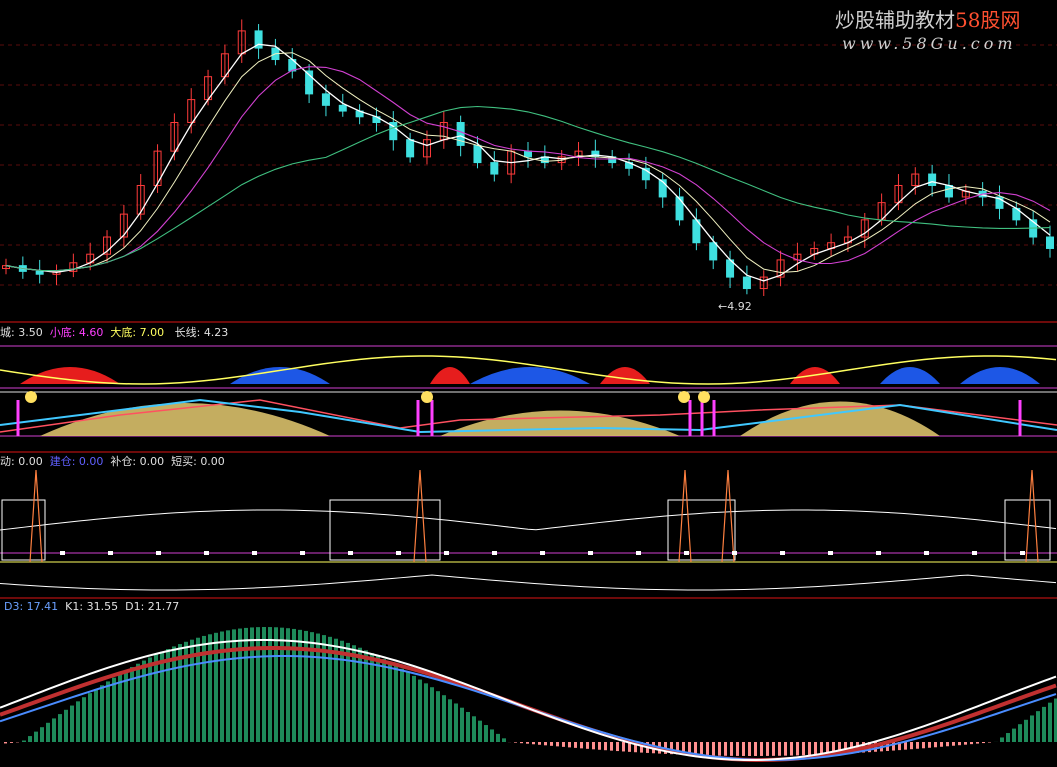  What do you see at coordinates (560, 423) in the screenshot?
I see `ind1-hill` at bounding box center [560, 423].